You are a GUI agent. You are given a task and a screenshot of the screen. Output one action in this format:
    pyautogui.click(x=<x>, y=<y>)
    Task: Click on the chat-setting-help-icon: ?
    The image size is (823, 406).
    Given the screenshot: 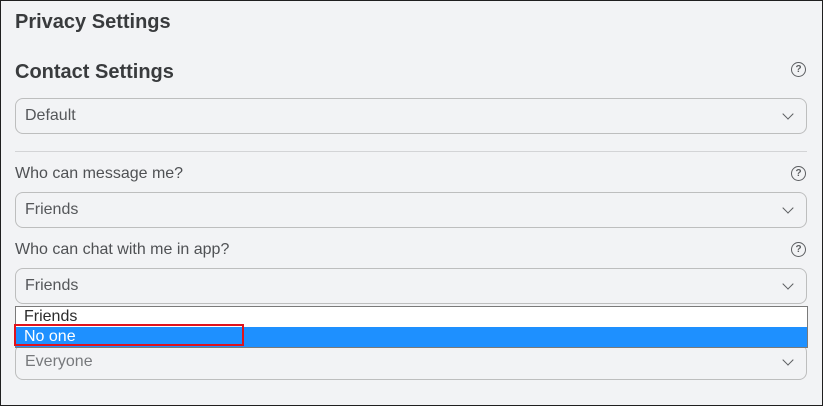 What is the action you would take?
    pyautogui.click(x=798, y=249)
    